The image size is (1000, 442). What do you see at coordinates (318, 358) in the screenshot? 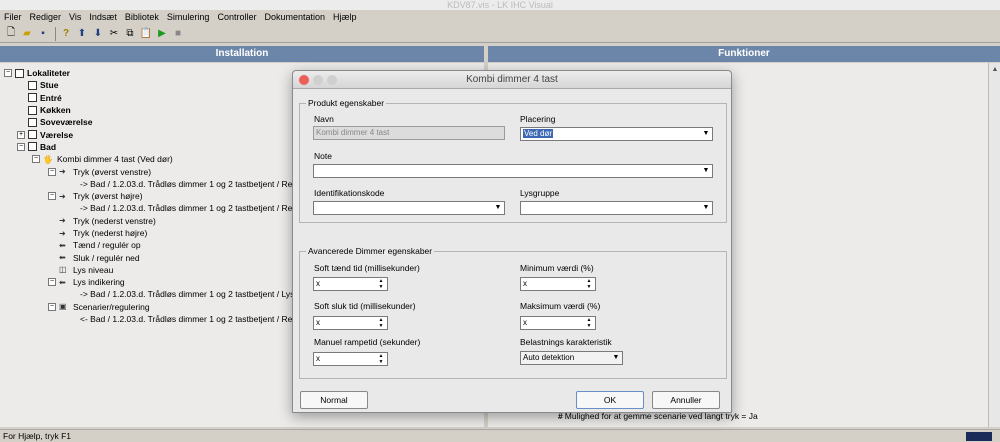
I see `rampe-value: x` at bounding box center [318, 358].